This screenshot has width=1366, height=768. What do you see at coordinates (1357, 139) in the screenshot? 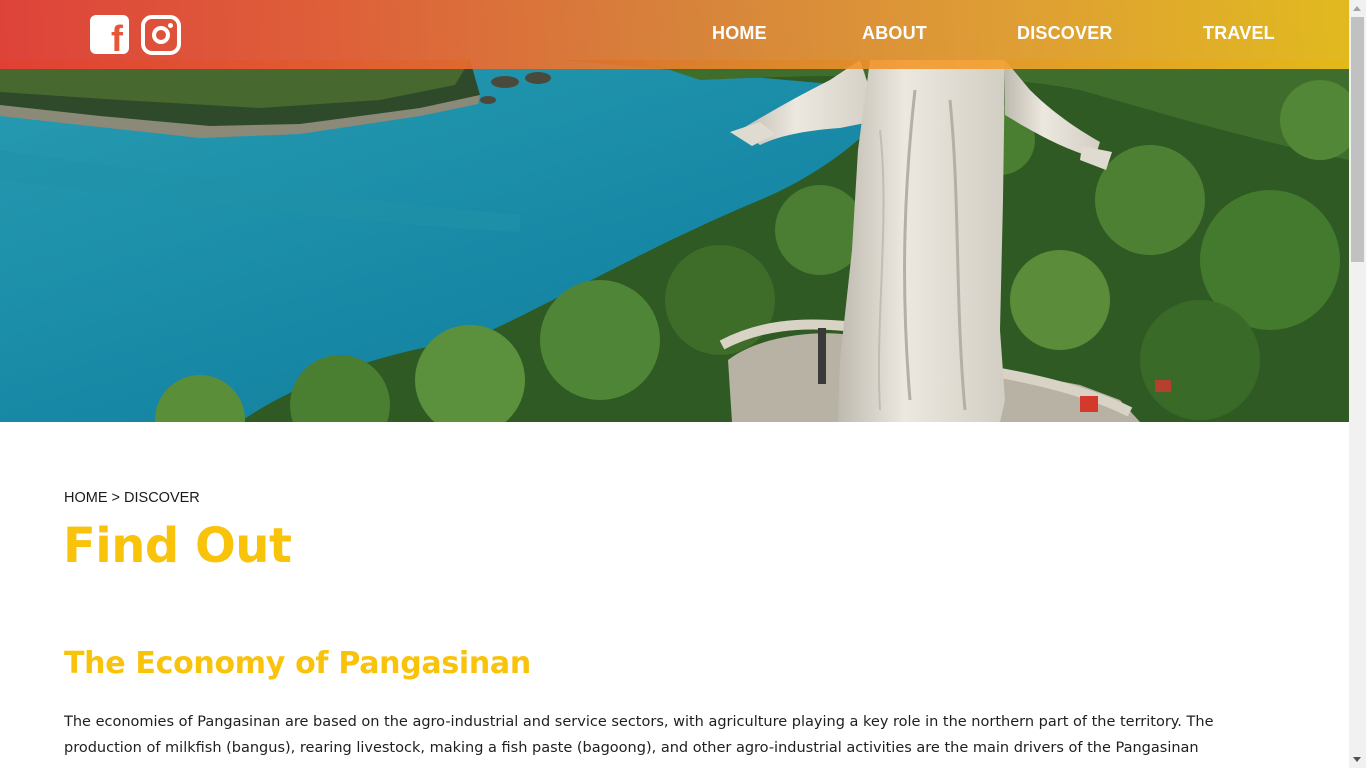
I see `scrollbar-thumb` at bounding box center [1357, 139].